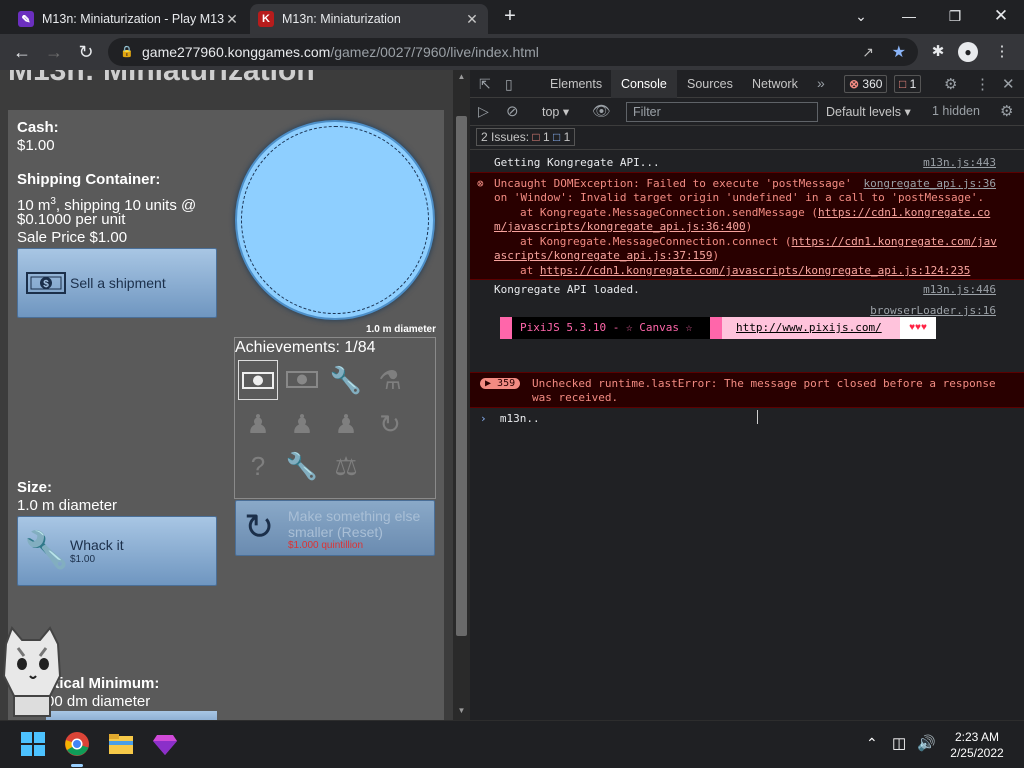 This screenshot has width=1024, height=768. I want to click on hidden-count: 1 hidden, so click(956, 111).